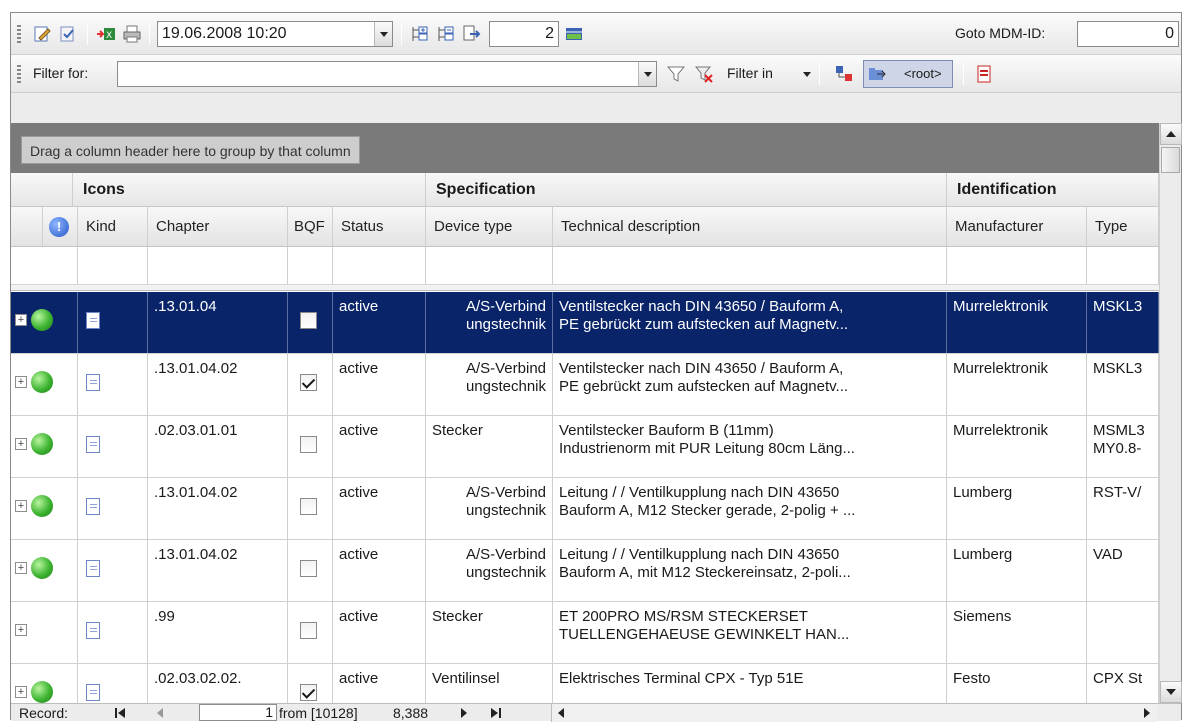 This screenshot has height=725, width=1193. Describe the element at coordinates (310, 265) in the screenshot. I see `filter-cell-bqf` at that location.